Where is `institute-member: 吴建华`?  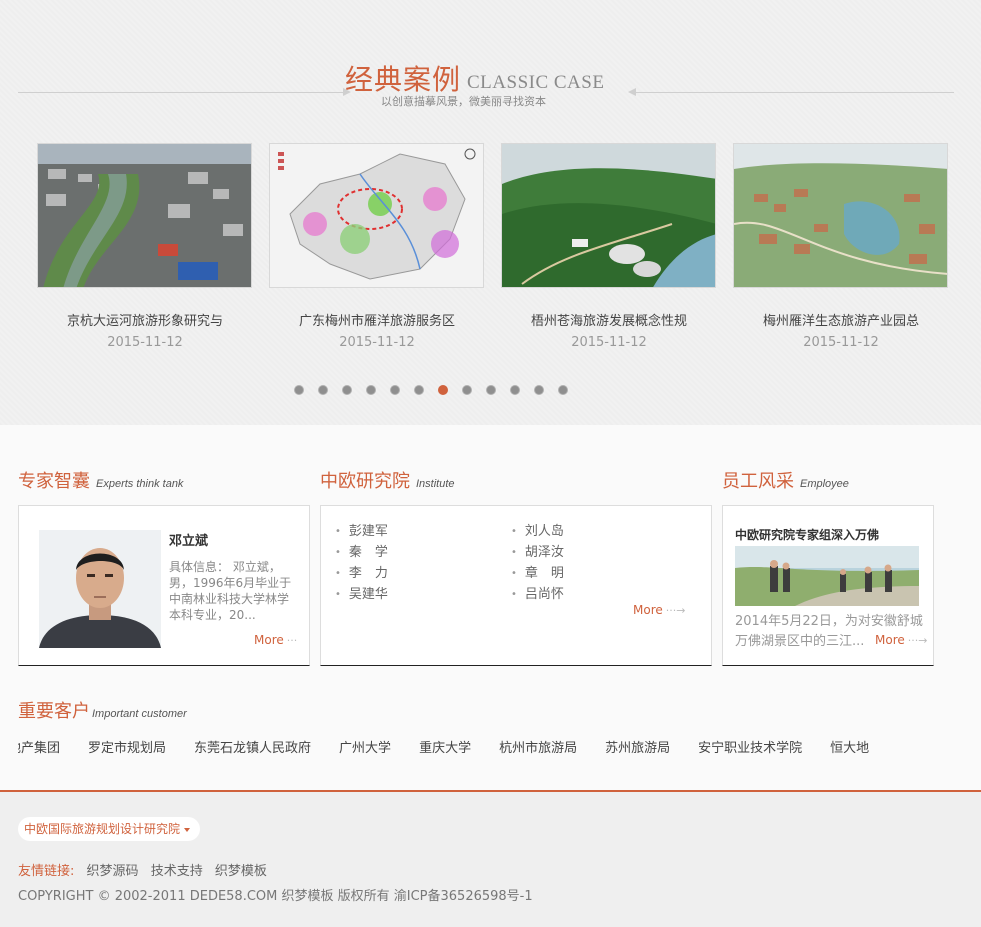 institute-member: 吴建华 is located at coordinates (361, 595).